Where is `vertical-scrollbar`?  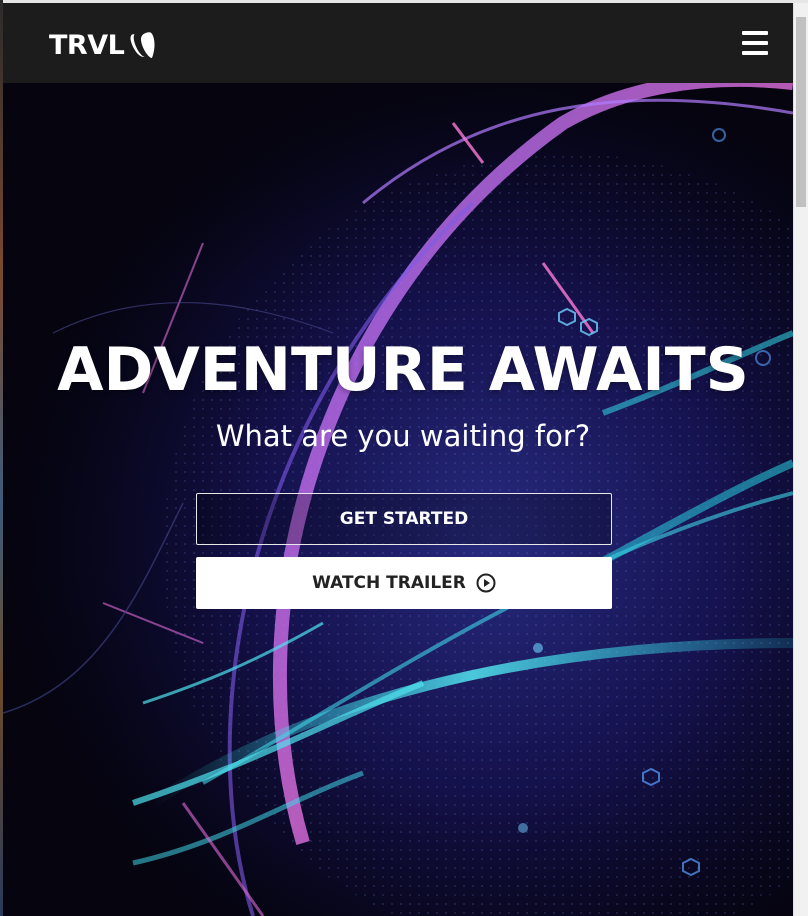 vertical-scrollbar is located at coordinates (800, 459).